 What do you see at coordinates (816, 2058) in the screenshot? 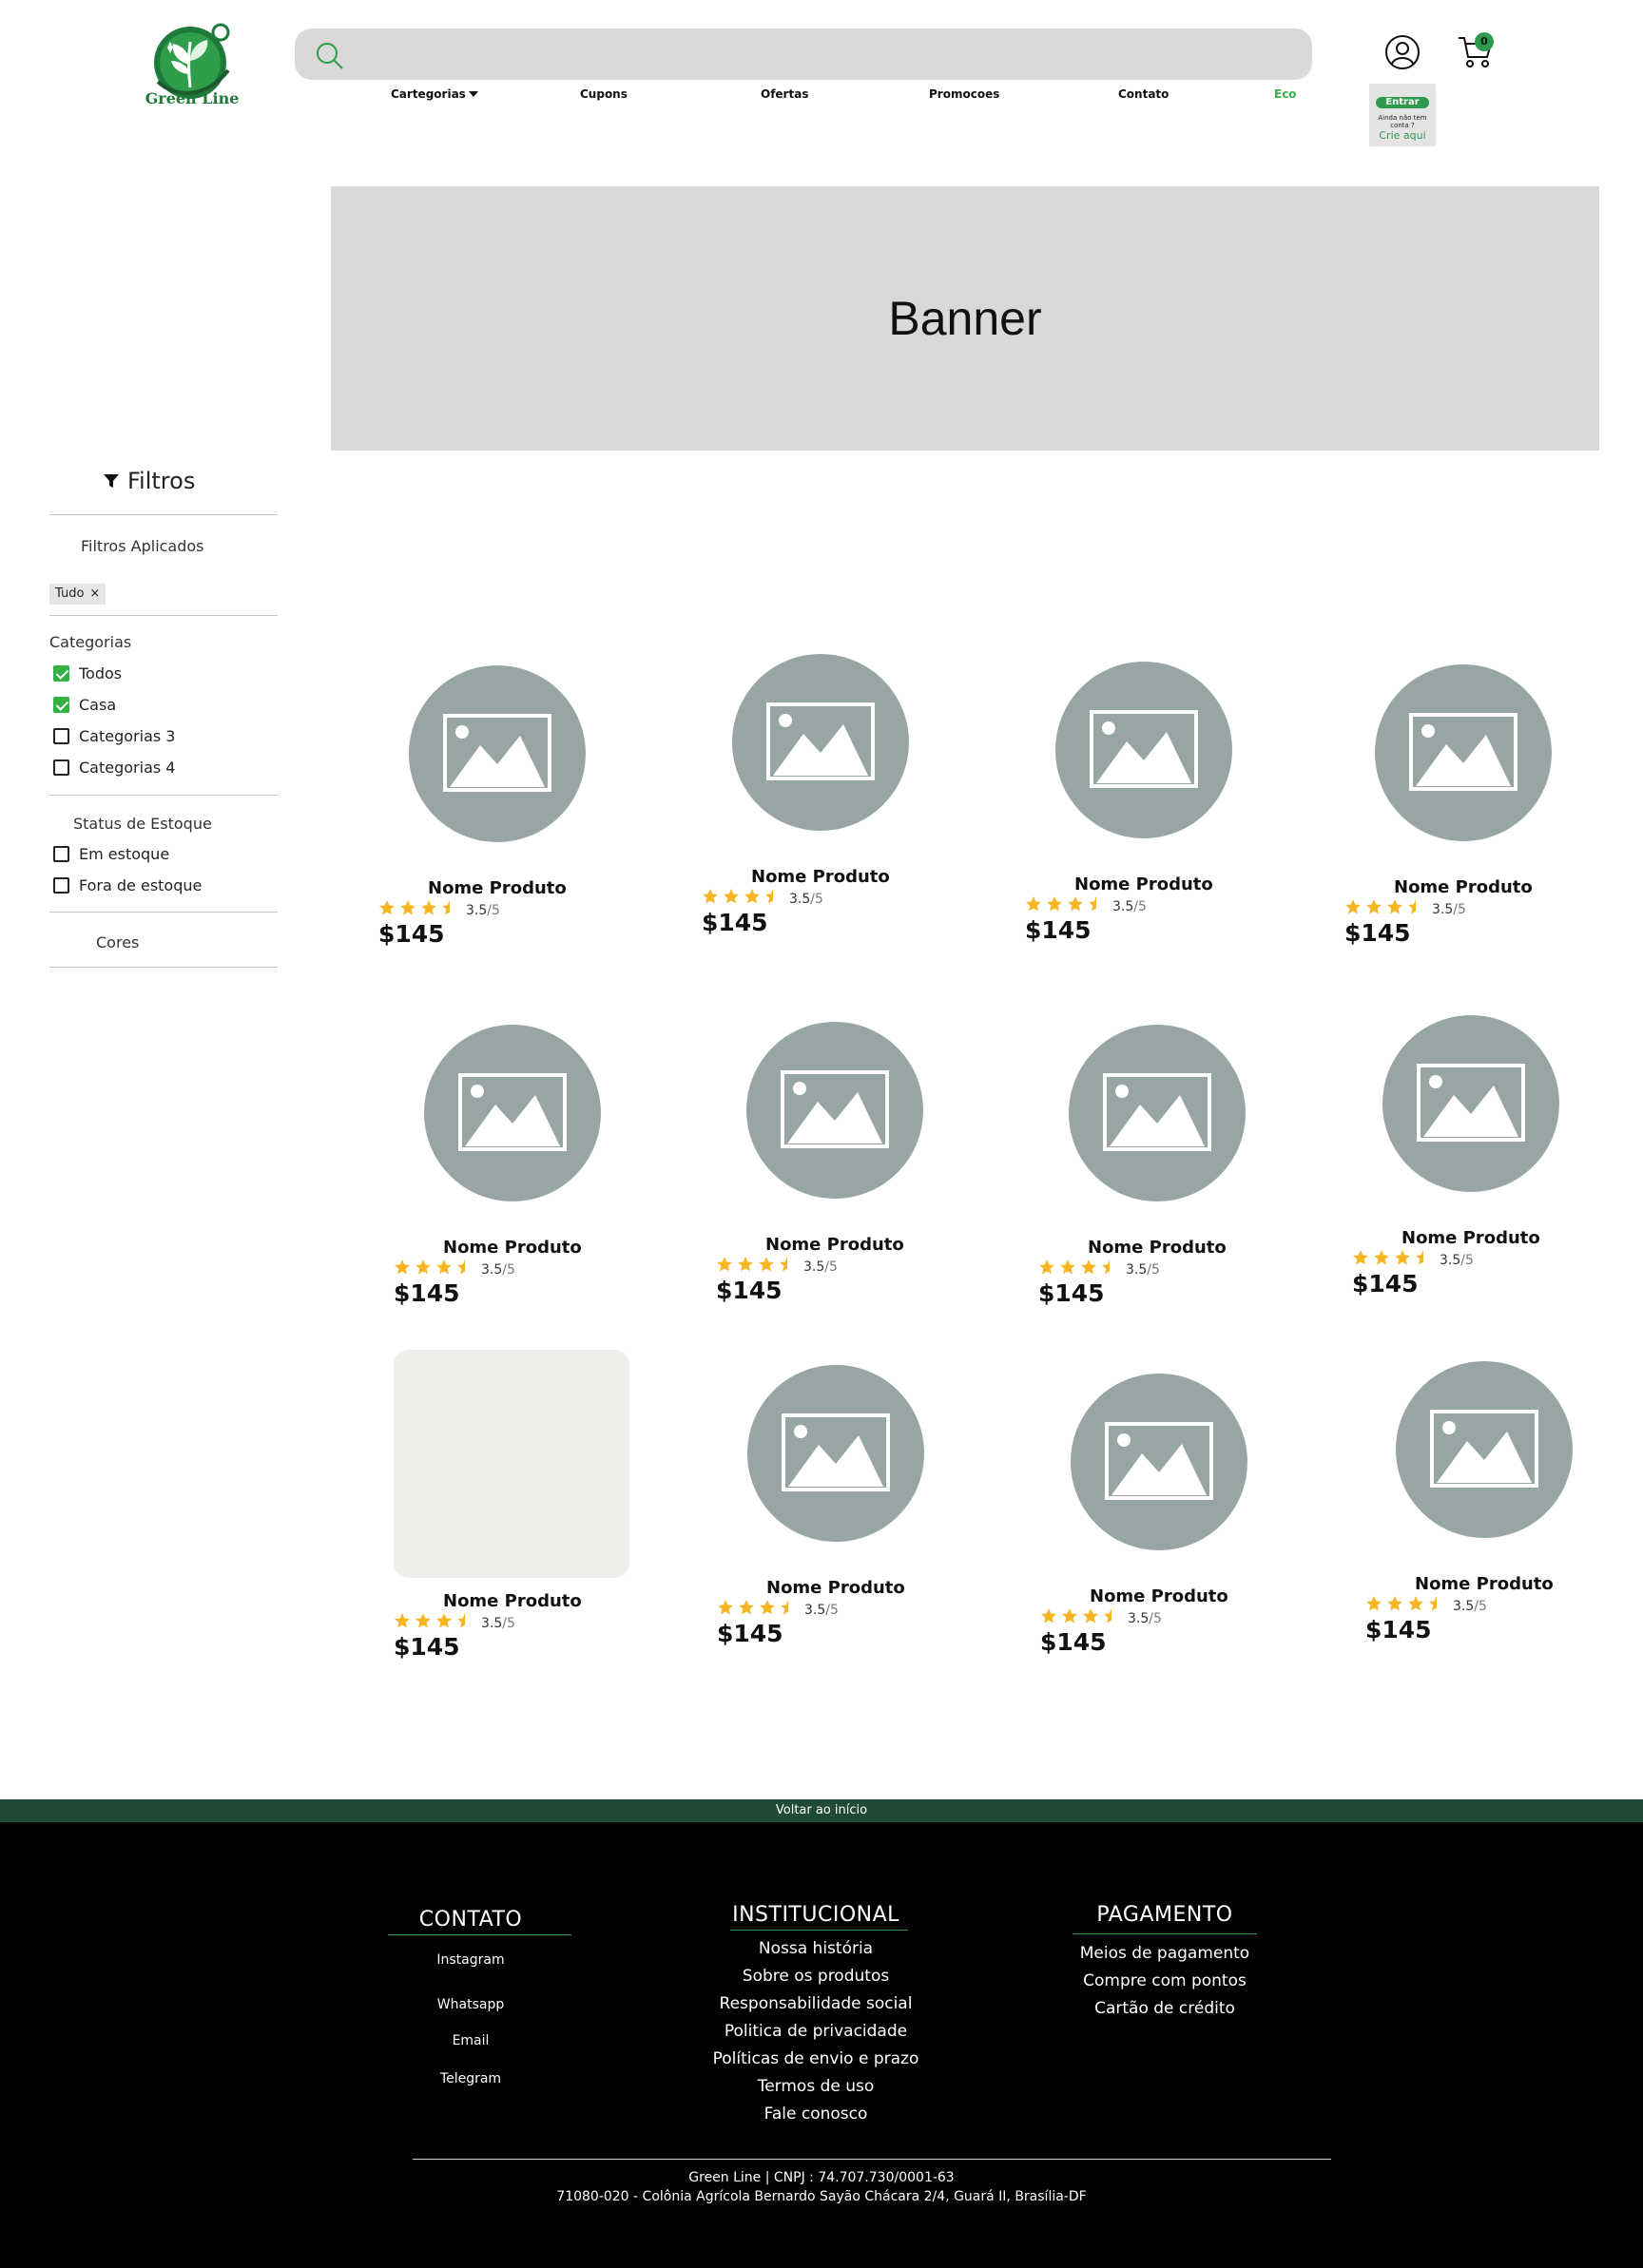
I see `footer-link-envio: Políticas de envio e prazo` at bounding box center [816, 2058].